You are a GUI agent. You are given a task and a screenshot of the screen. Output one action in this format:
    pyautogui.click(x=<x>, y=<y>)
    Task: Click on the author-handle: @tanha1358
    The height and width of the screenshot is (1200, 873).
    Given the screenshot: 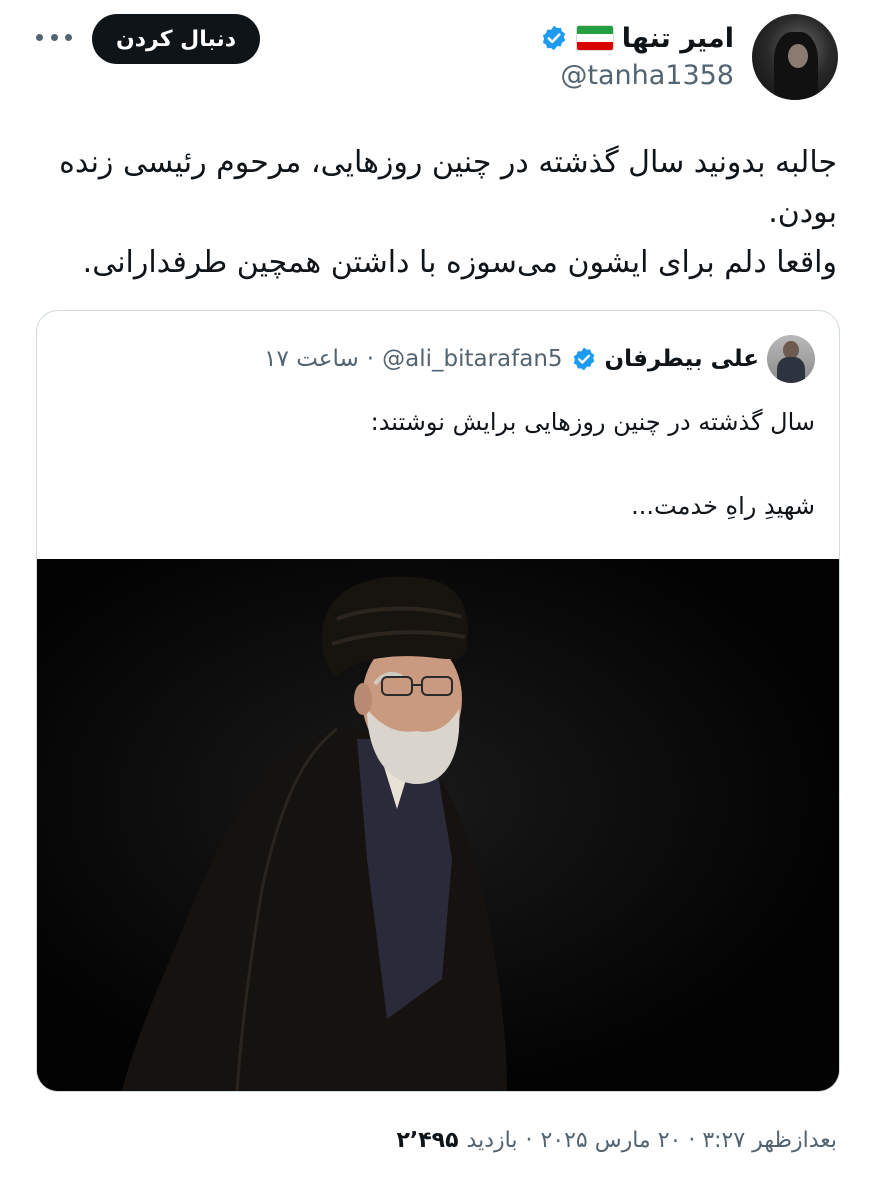 What is the action you would take?
    pyautogui.click(x=647, y=75)
    